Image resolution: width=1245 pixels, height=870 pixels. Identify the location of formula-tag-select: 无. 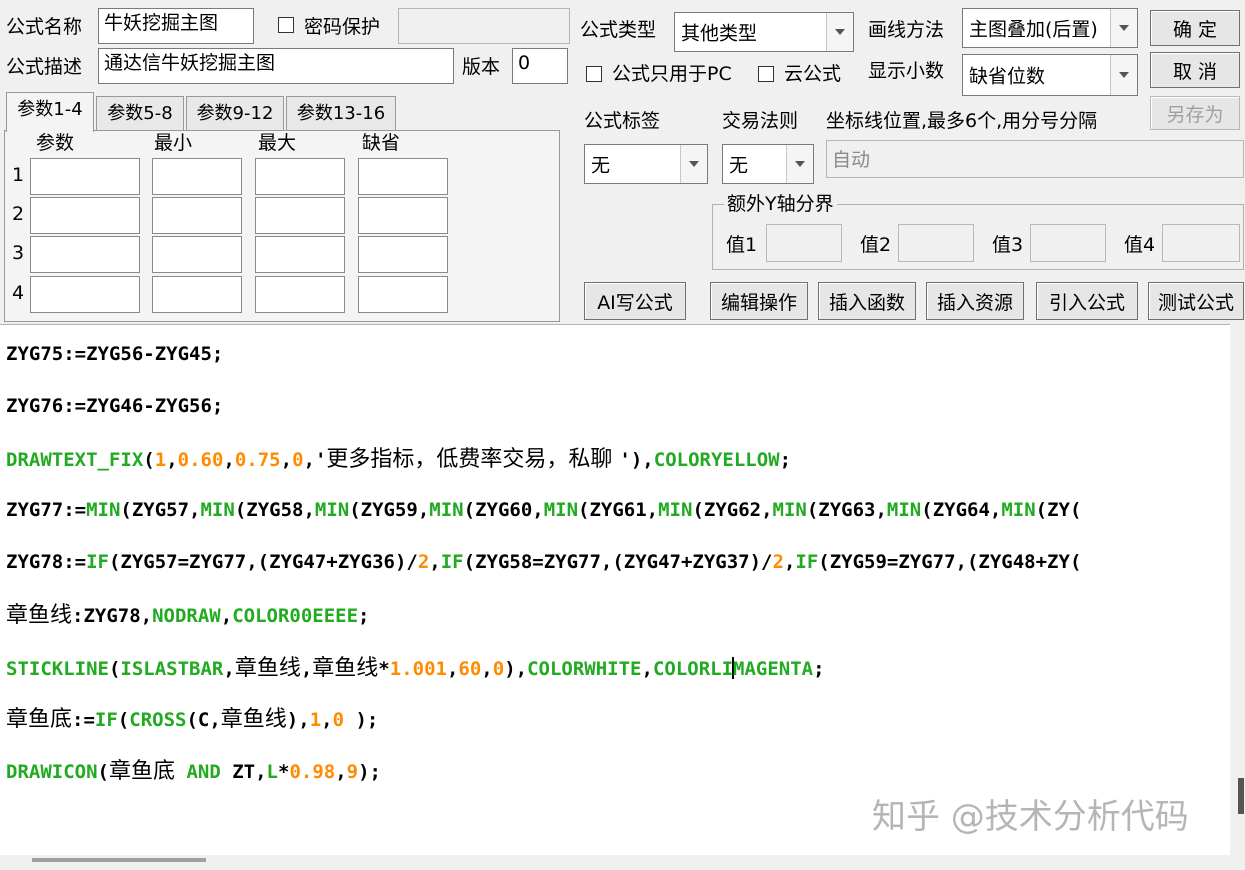
(646, 164).